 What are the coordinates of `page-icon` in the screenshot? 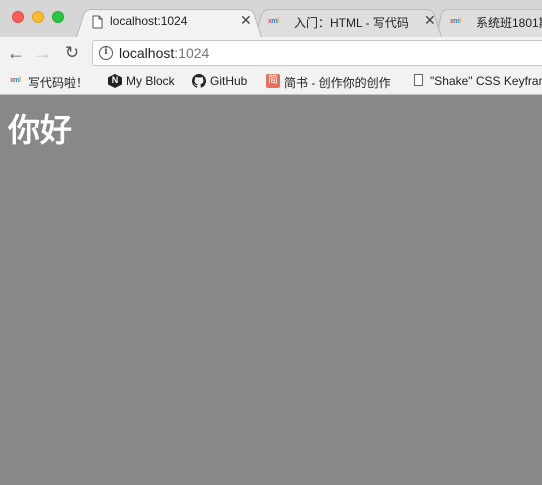 It's located at (97, 22).